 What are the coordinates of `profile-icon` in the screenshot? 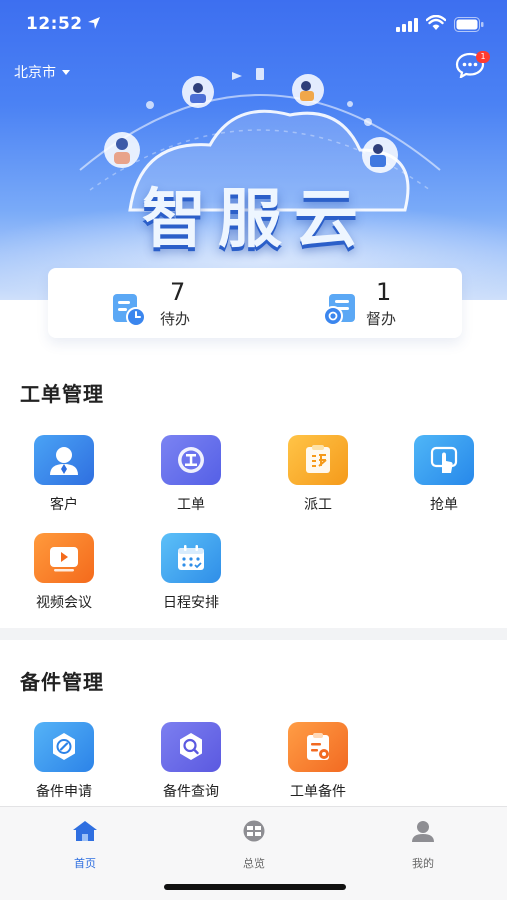 It's located at (423, 831).